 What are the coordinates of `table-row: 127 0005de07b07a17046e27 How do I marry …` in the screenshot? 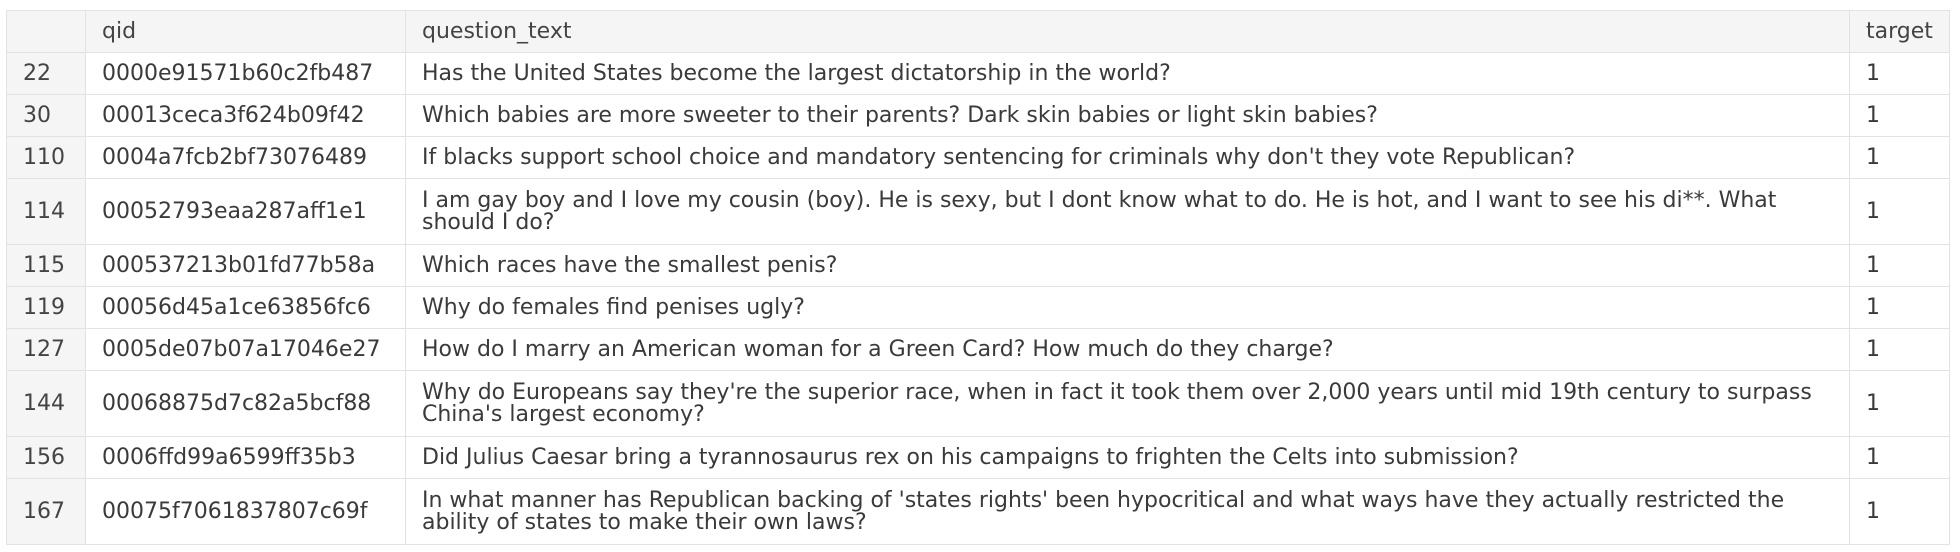 It's located at (978, 349).